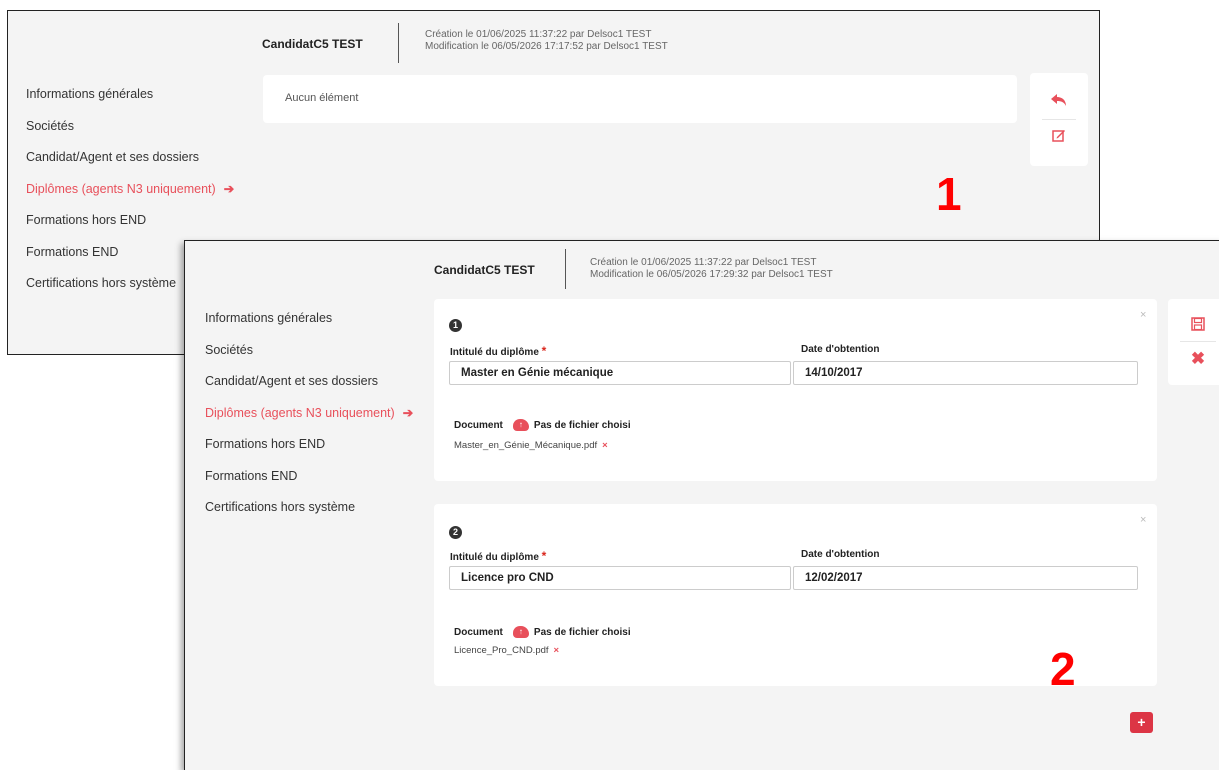 This screenshot has width=1219, height=770. I want to click on attached-file: Master_en_Génie_Mécanique.pdf ×, so click(531, 445).